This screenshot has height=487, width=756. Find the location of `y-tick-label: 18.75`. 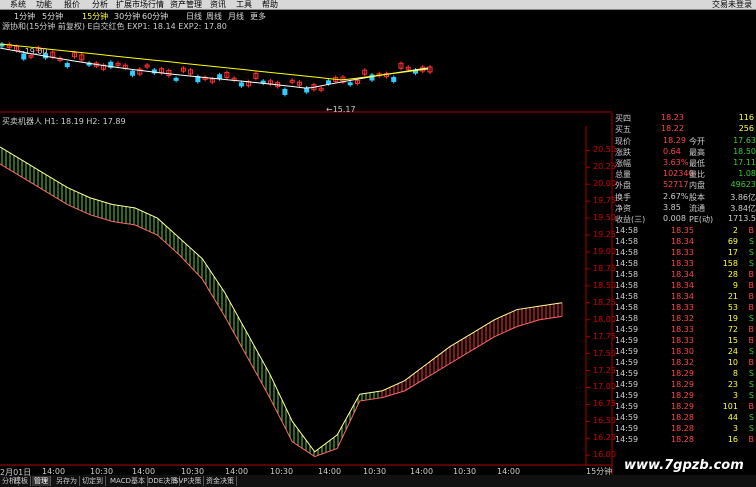

y-tick-label: 18.75 is located at coordinates (604, 268).